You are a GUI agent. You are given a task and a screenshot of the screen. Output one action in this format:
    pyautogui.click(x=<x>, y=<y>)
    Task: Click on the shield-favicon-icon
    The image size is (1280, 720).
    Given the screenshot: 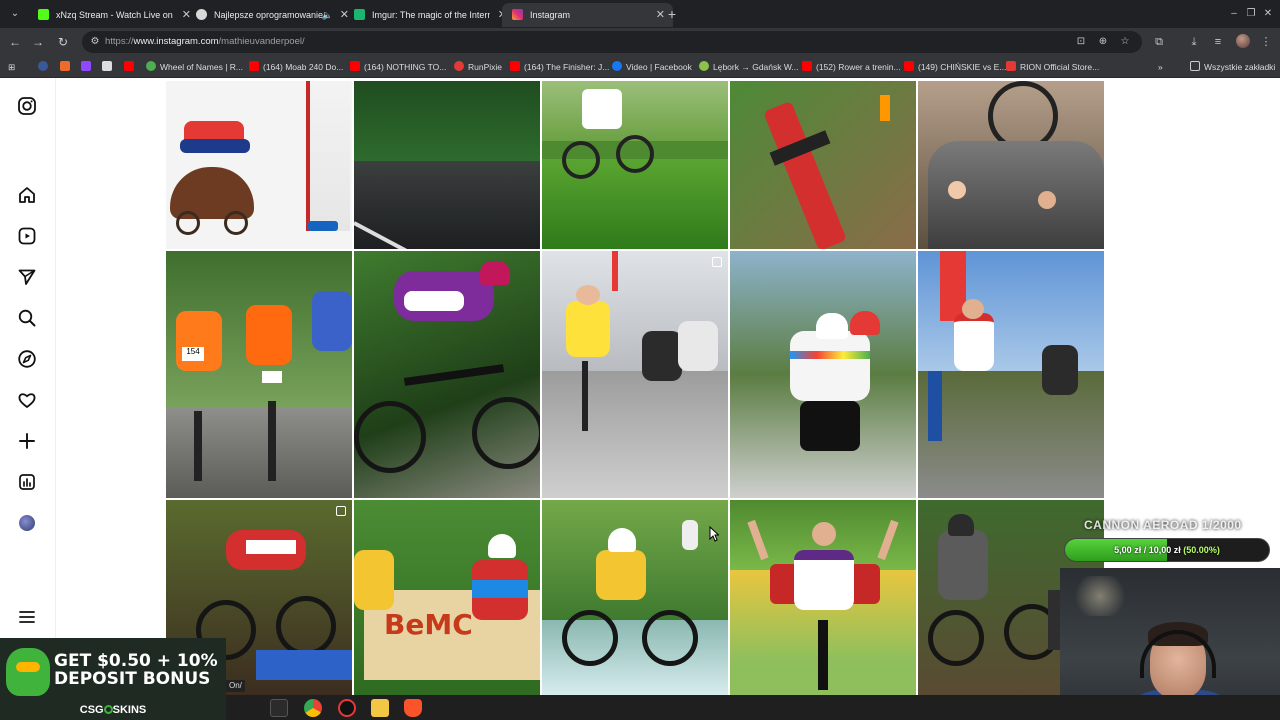 What is the action you would take?
    pyautogui.click(x=201, y=14)
    